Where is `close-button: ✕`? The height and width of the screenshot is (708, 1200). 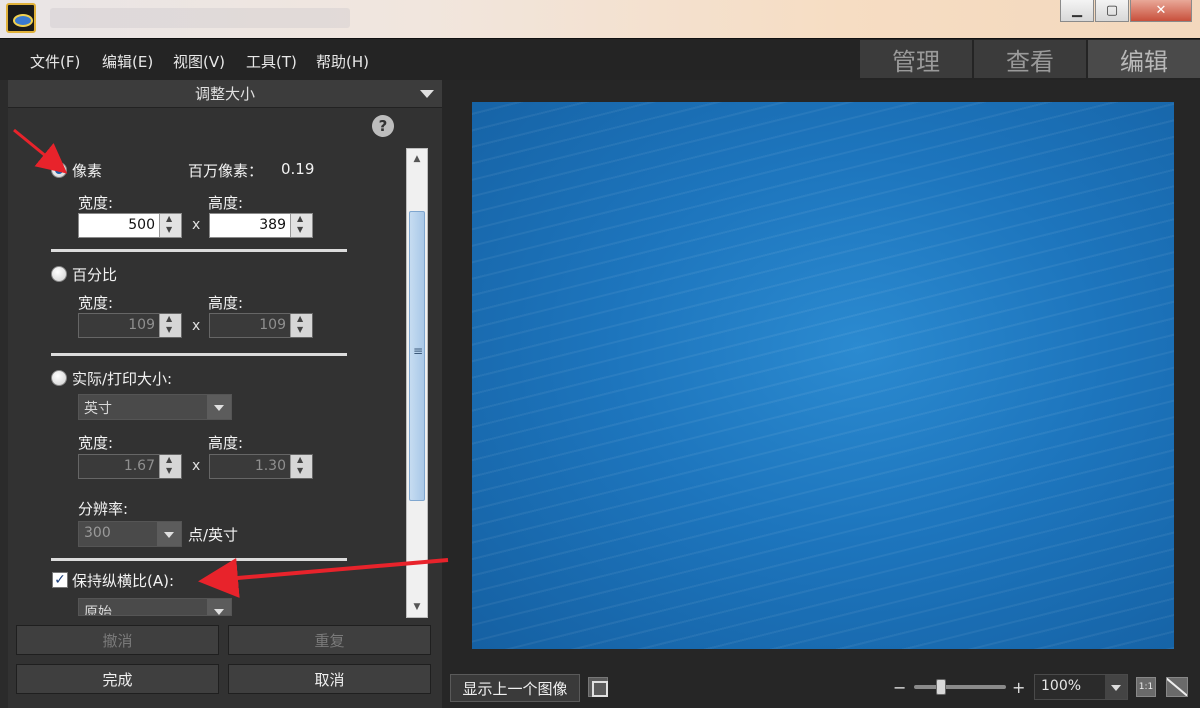
close-button: ✕ is located at coordinates (1161, 11).